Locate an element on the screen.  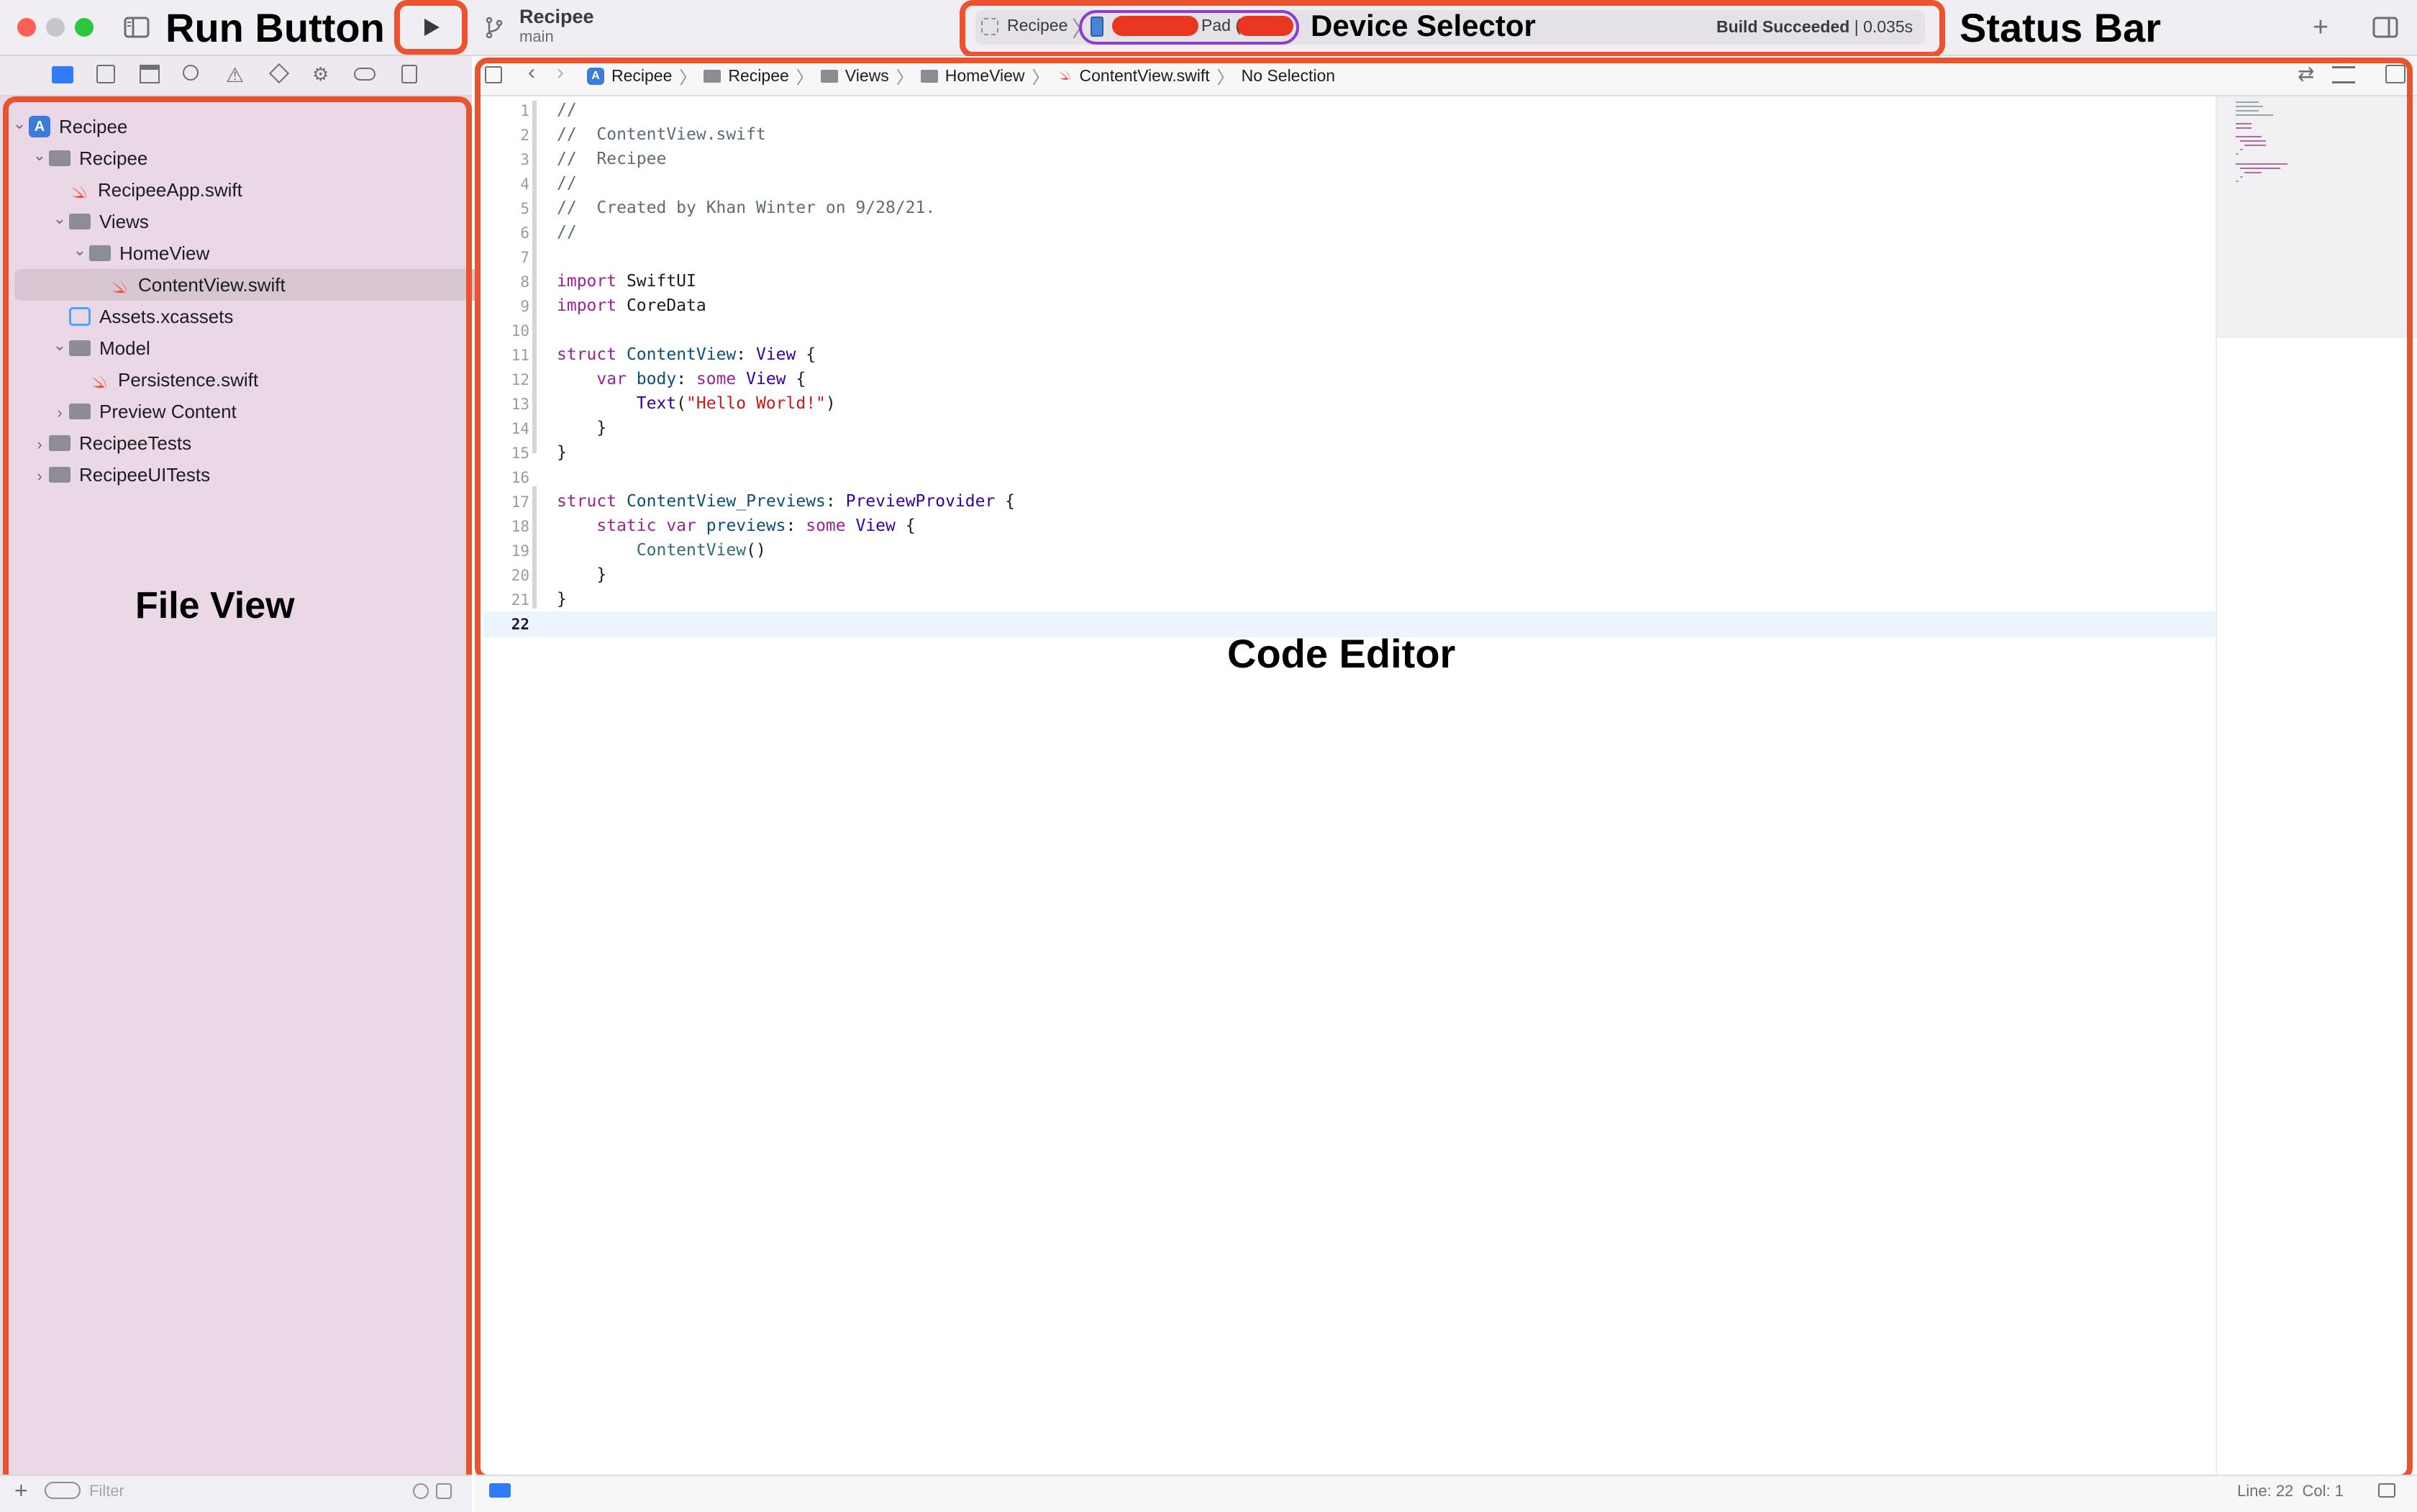
modified-files-icon is located at coordinates (444, 1491).